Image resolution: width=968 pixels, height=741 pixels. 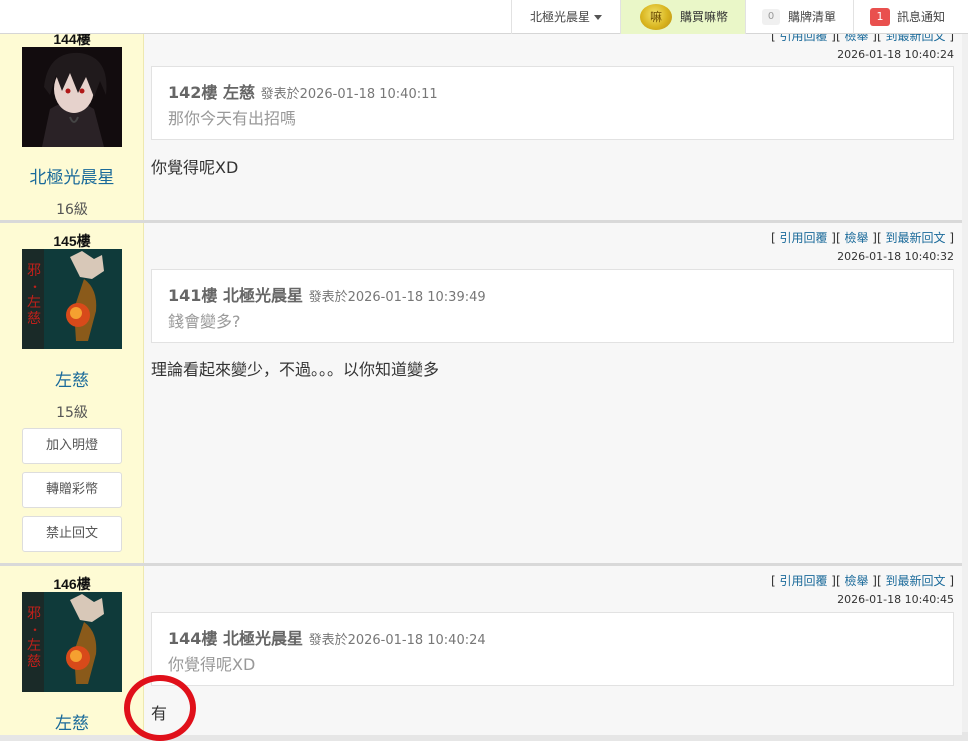 I want to click on purchase-list-label: 購牌清單, so click(x=812, y=17).